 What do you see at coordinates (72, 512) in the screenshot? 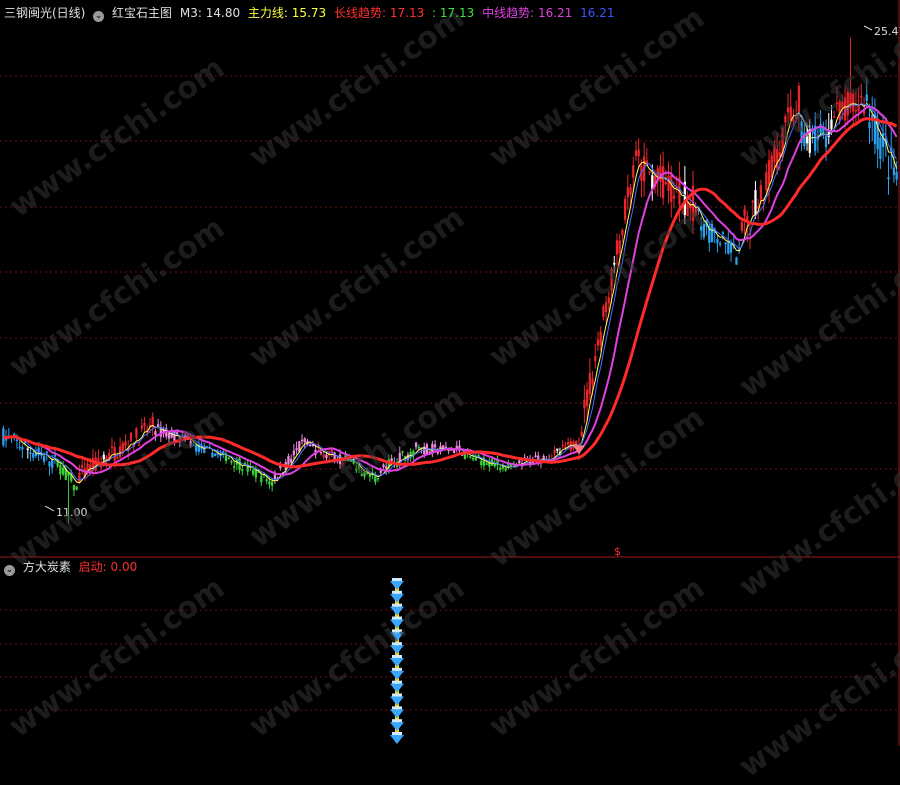
I see `low-price-label: 11.00` at bounding box center [72, 512].